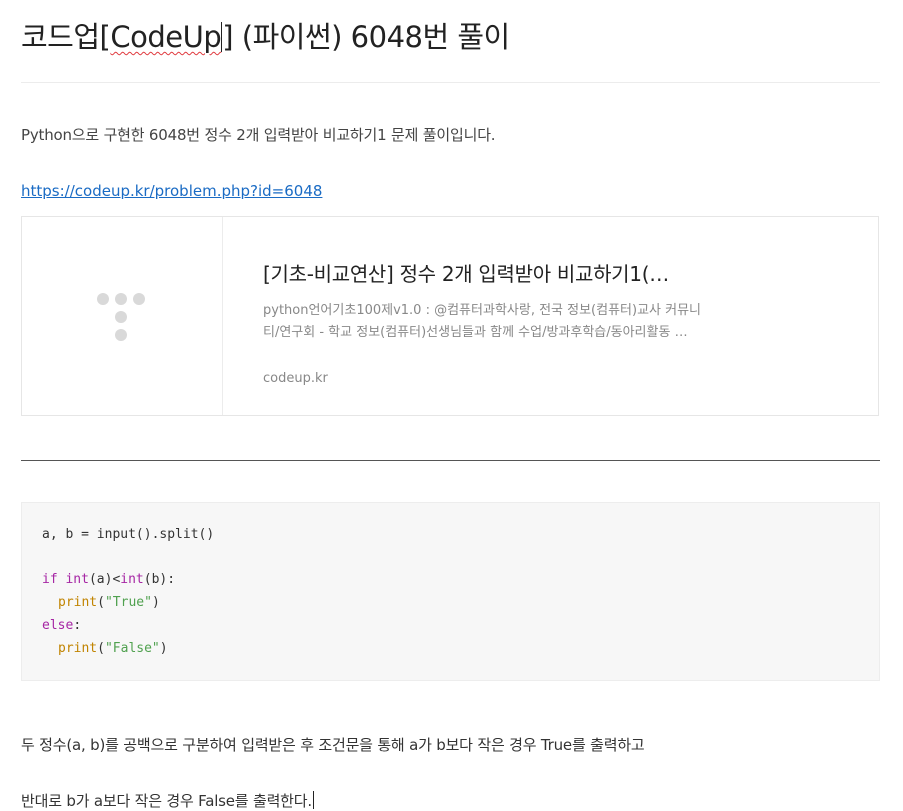 The image size is (903, 811). What do you see at coordinates (167, 800) in the screenshot?
I see `explanation-line-2: 반대로 b가 a보다 작은 경우 False를 출력한다.` at bounding box center [167, 800].